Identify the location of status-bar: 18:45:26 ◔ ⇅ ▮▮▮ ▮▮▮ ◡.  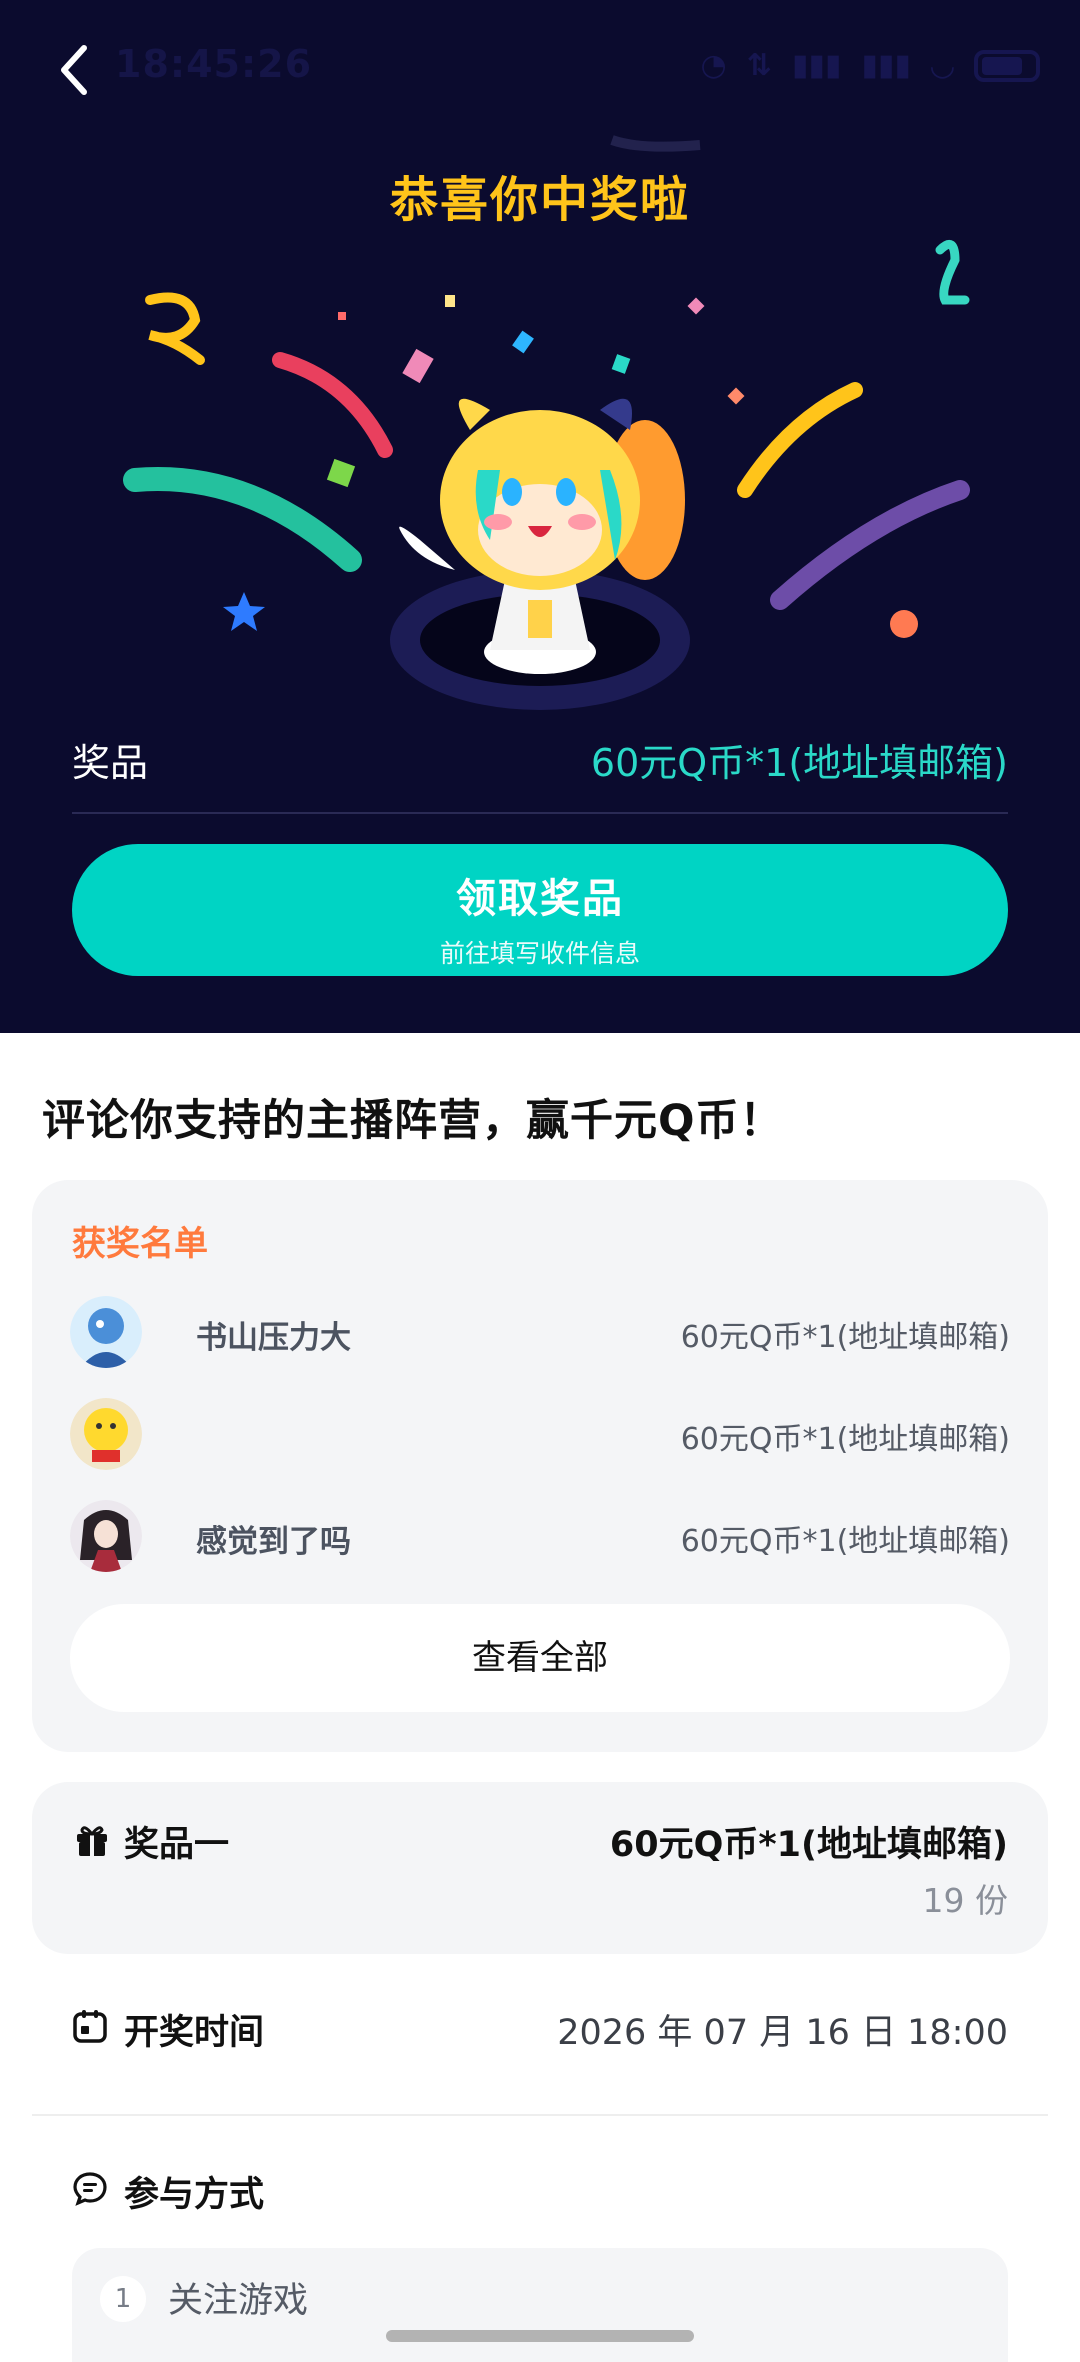
(540, 68).